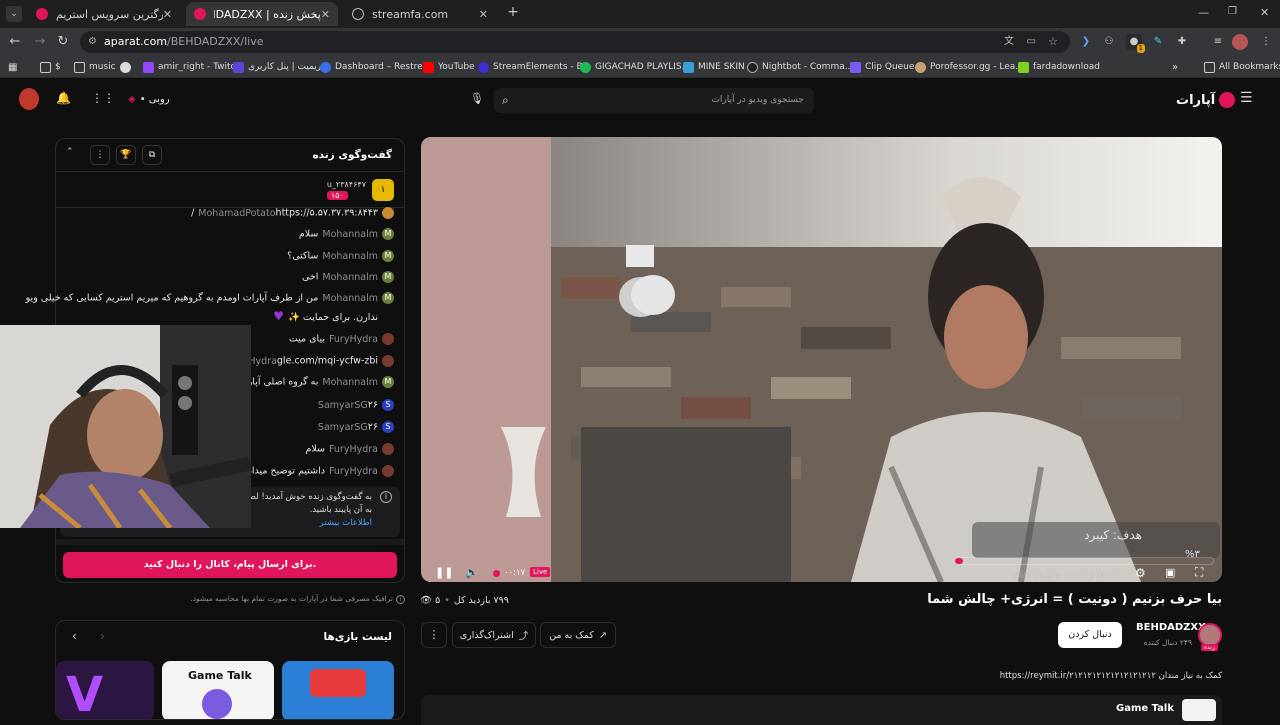 Image resolution: width=1280 pixels, height=725 pixels. I want to click on bookmarks-overflow-icon: », so click(1175, 67).